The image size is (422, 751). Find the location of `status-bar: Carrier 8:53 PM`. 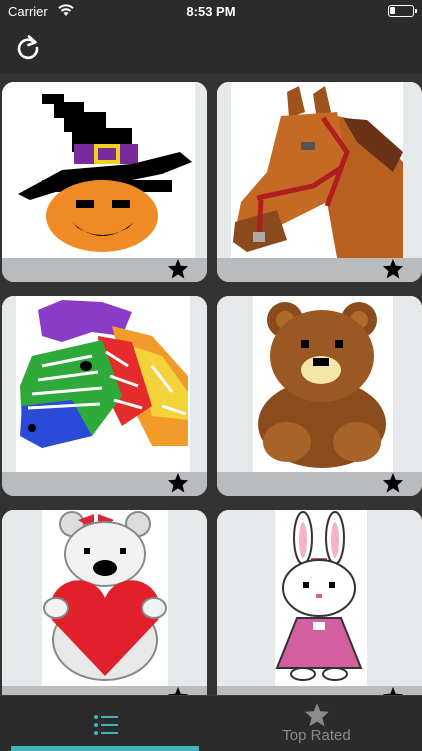

status-bar: Carrier 8:53 PM is located at coordinates (211, 11).